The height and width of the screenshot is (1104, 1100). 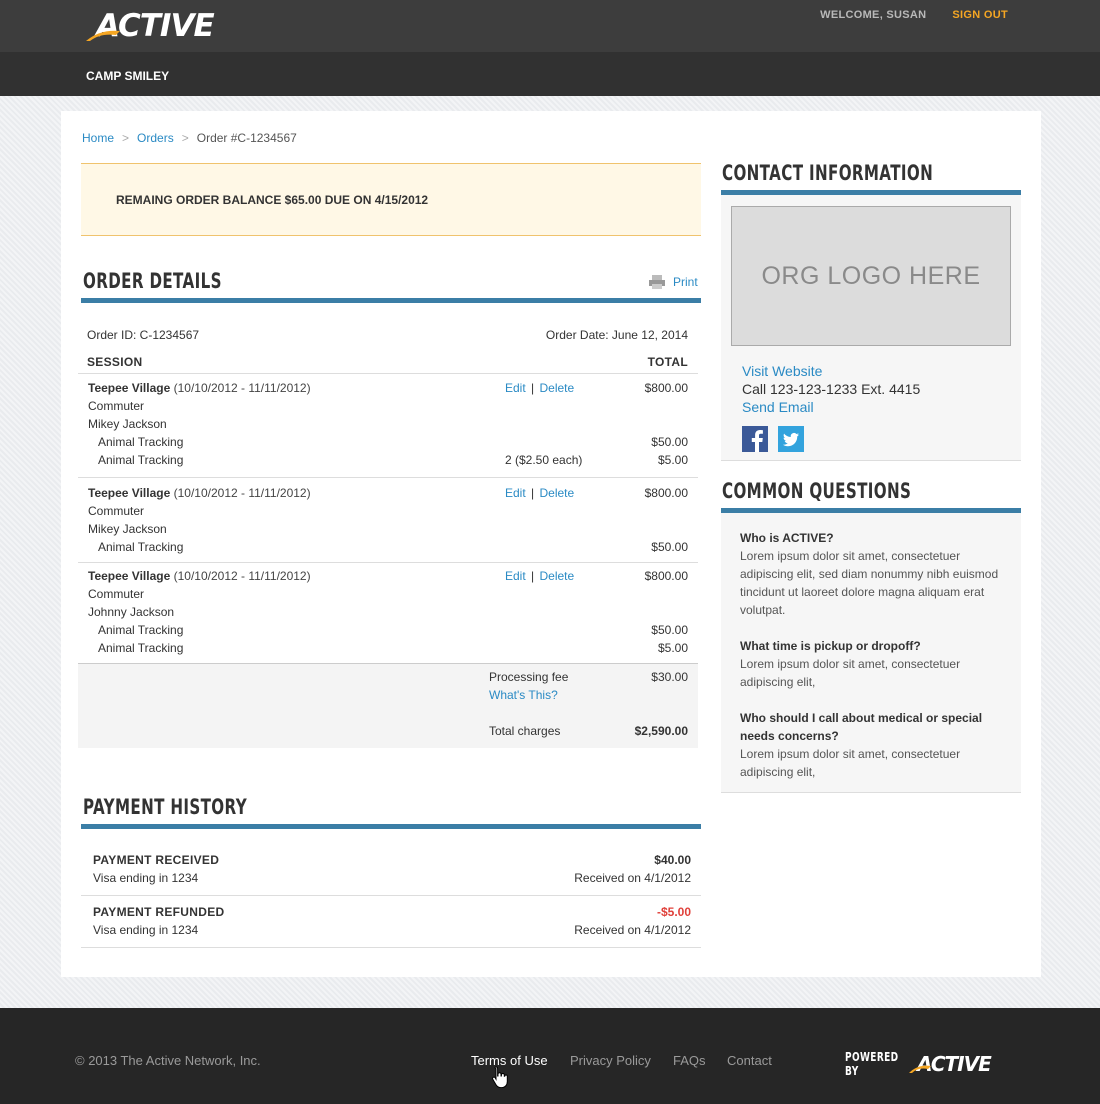 I want to click on print-button: Print, so click(x=673, y=282).